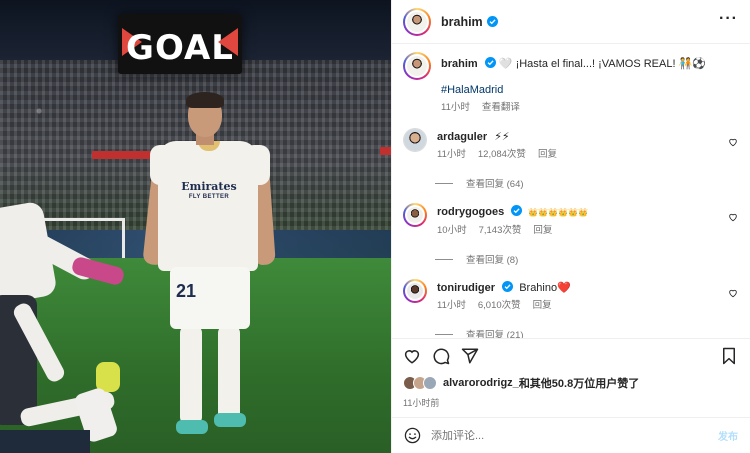 The image size is (750, 453). What do you see at coordinates (420, 383) in the screenshot?
I see `liker-avatars` at bounding box center [420, 383].